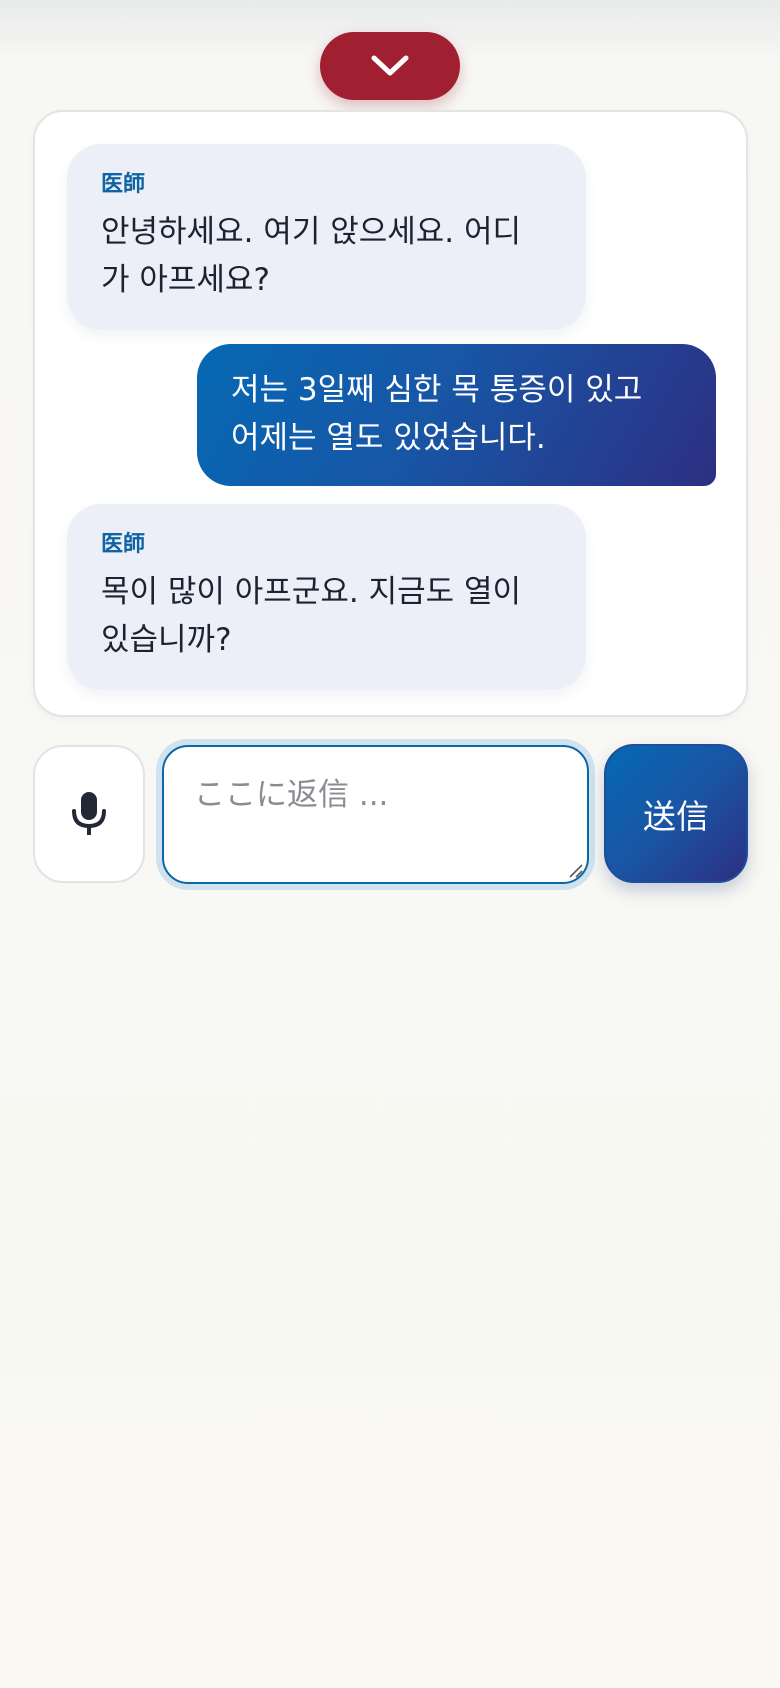 The width and height of the screenshot is (780, 1688). I want to click on send-button: 送信, so click(676, 813).